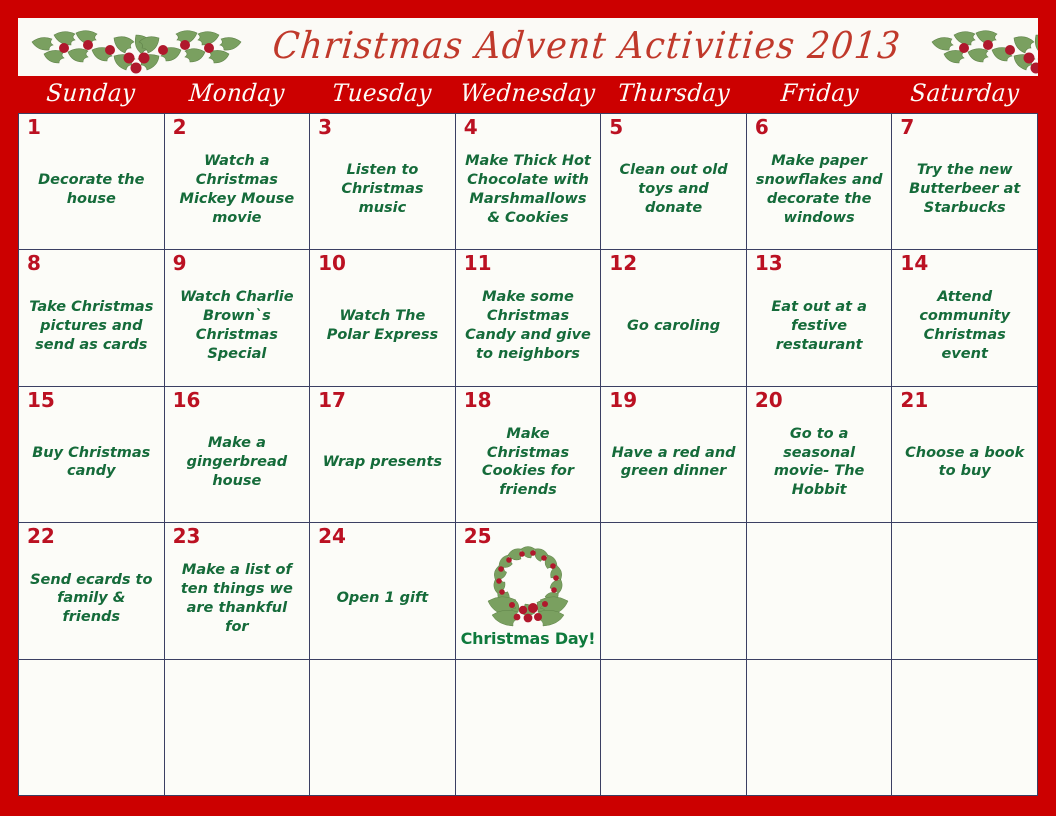 The image size is (1056, 816). I want to click on day-cell-19: 19 Have a red and green dinner, so click(673, 454).